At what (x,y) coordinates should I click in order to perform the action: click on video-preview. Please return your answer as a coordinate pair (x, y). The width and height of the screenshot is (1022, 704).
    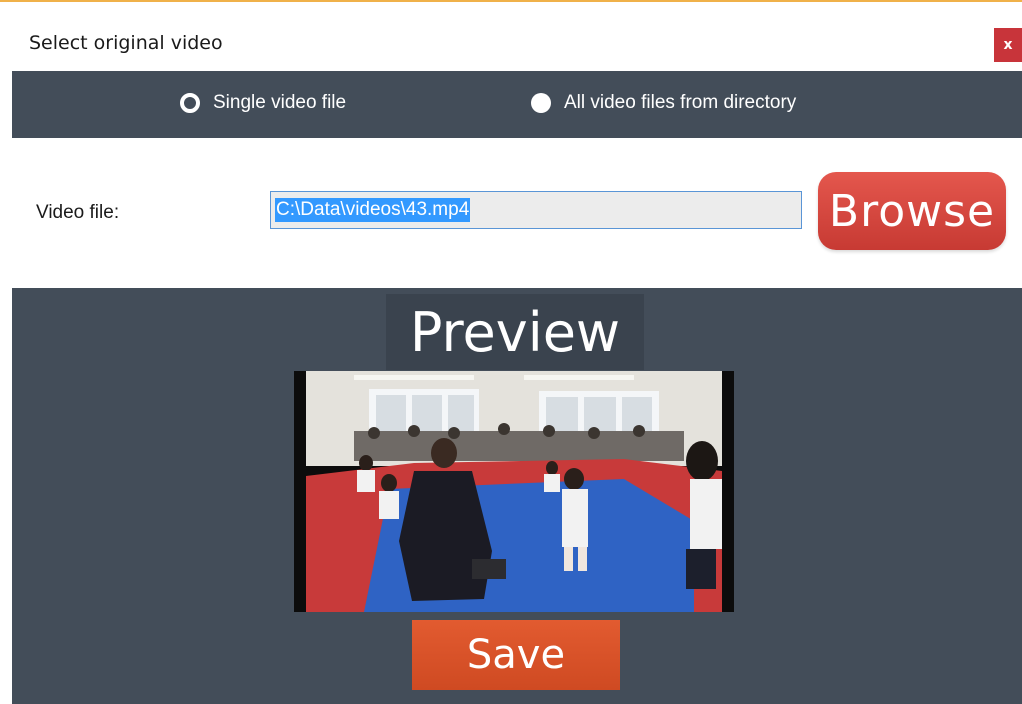
    Looking at the image, I should click on (514, 491).